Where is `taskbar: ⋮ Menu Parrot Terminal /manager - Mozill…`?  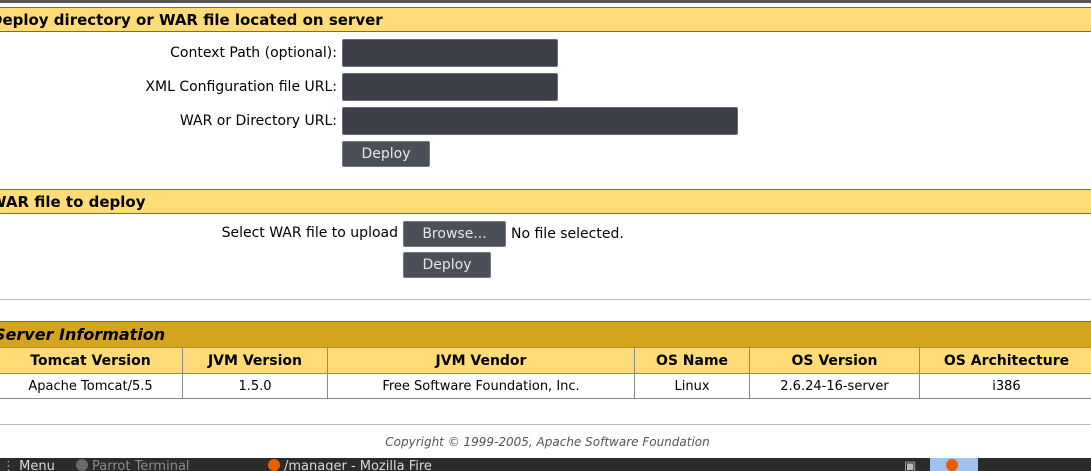
taskbar: ⋮ Menu Parrot Terminal /manager - Mozill… is located at coordinates (545, 464).